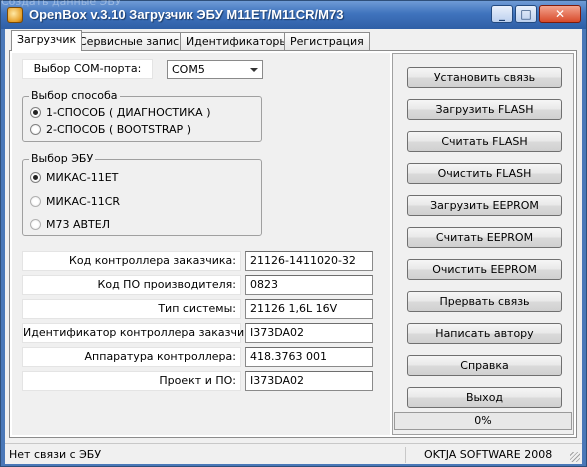 This screenshot has width=587, height=467. I want to click on exit-button: Выход, so click(484, 397).